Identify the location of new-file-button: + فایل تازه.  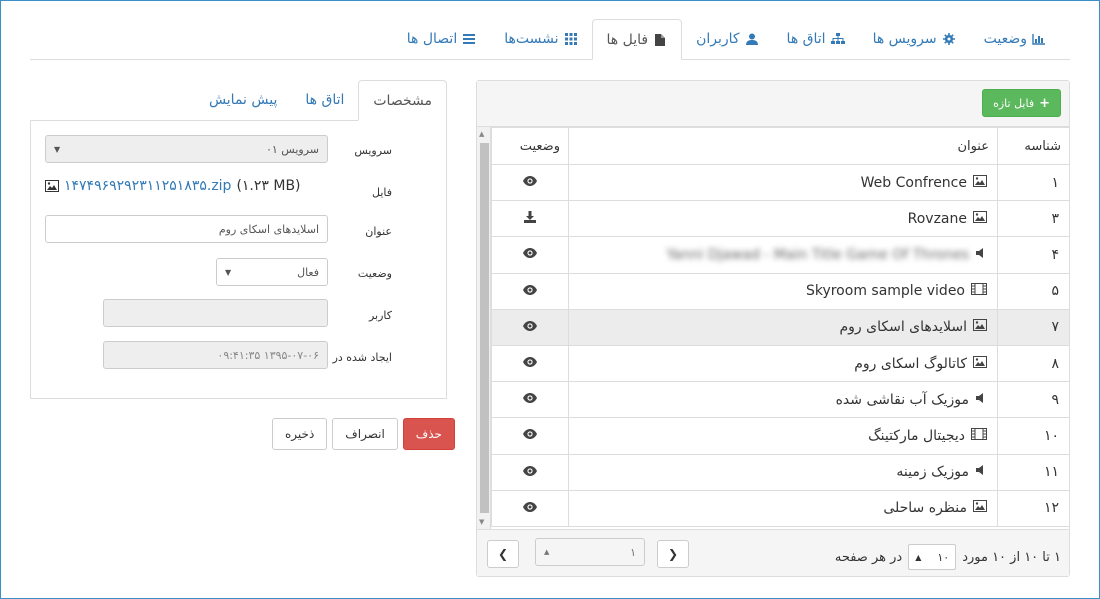
(1021, 103).